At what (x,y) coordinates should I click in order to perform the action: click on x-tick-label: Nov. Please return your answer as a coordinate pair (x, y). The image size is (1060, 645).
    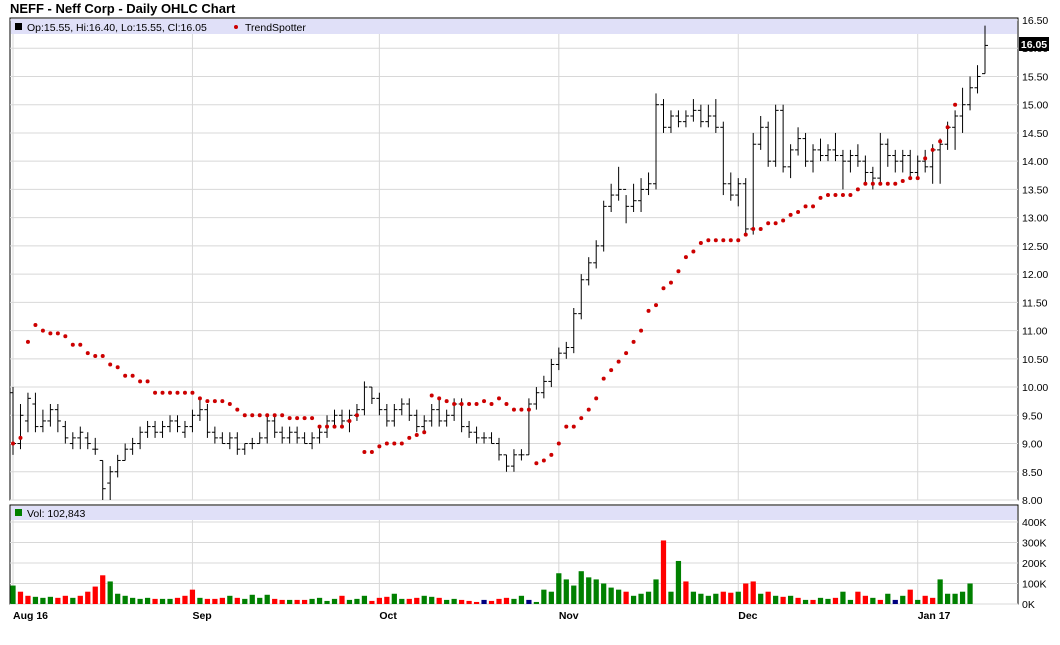
    Looking at the image, I should click on (569, 616).